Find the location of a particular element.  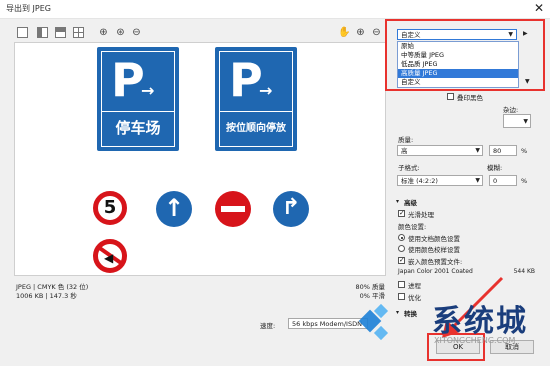

matte-label: 杂边: is located at coordinates (511, 110).